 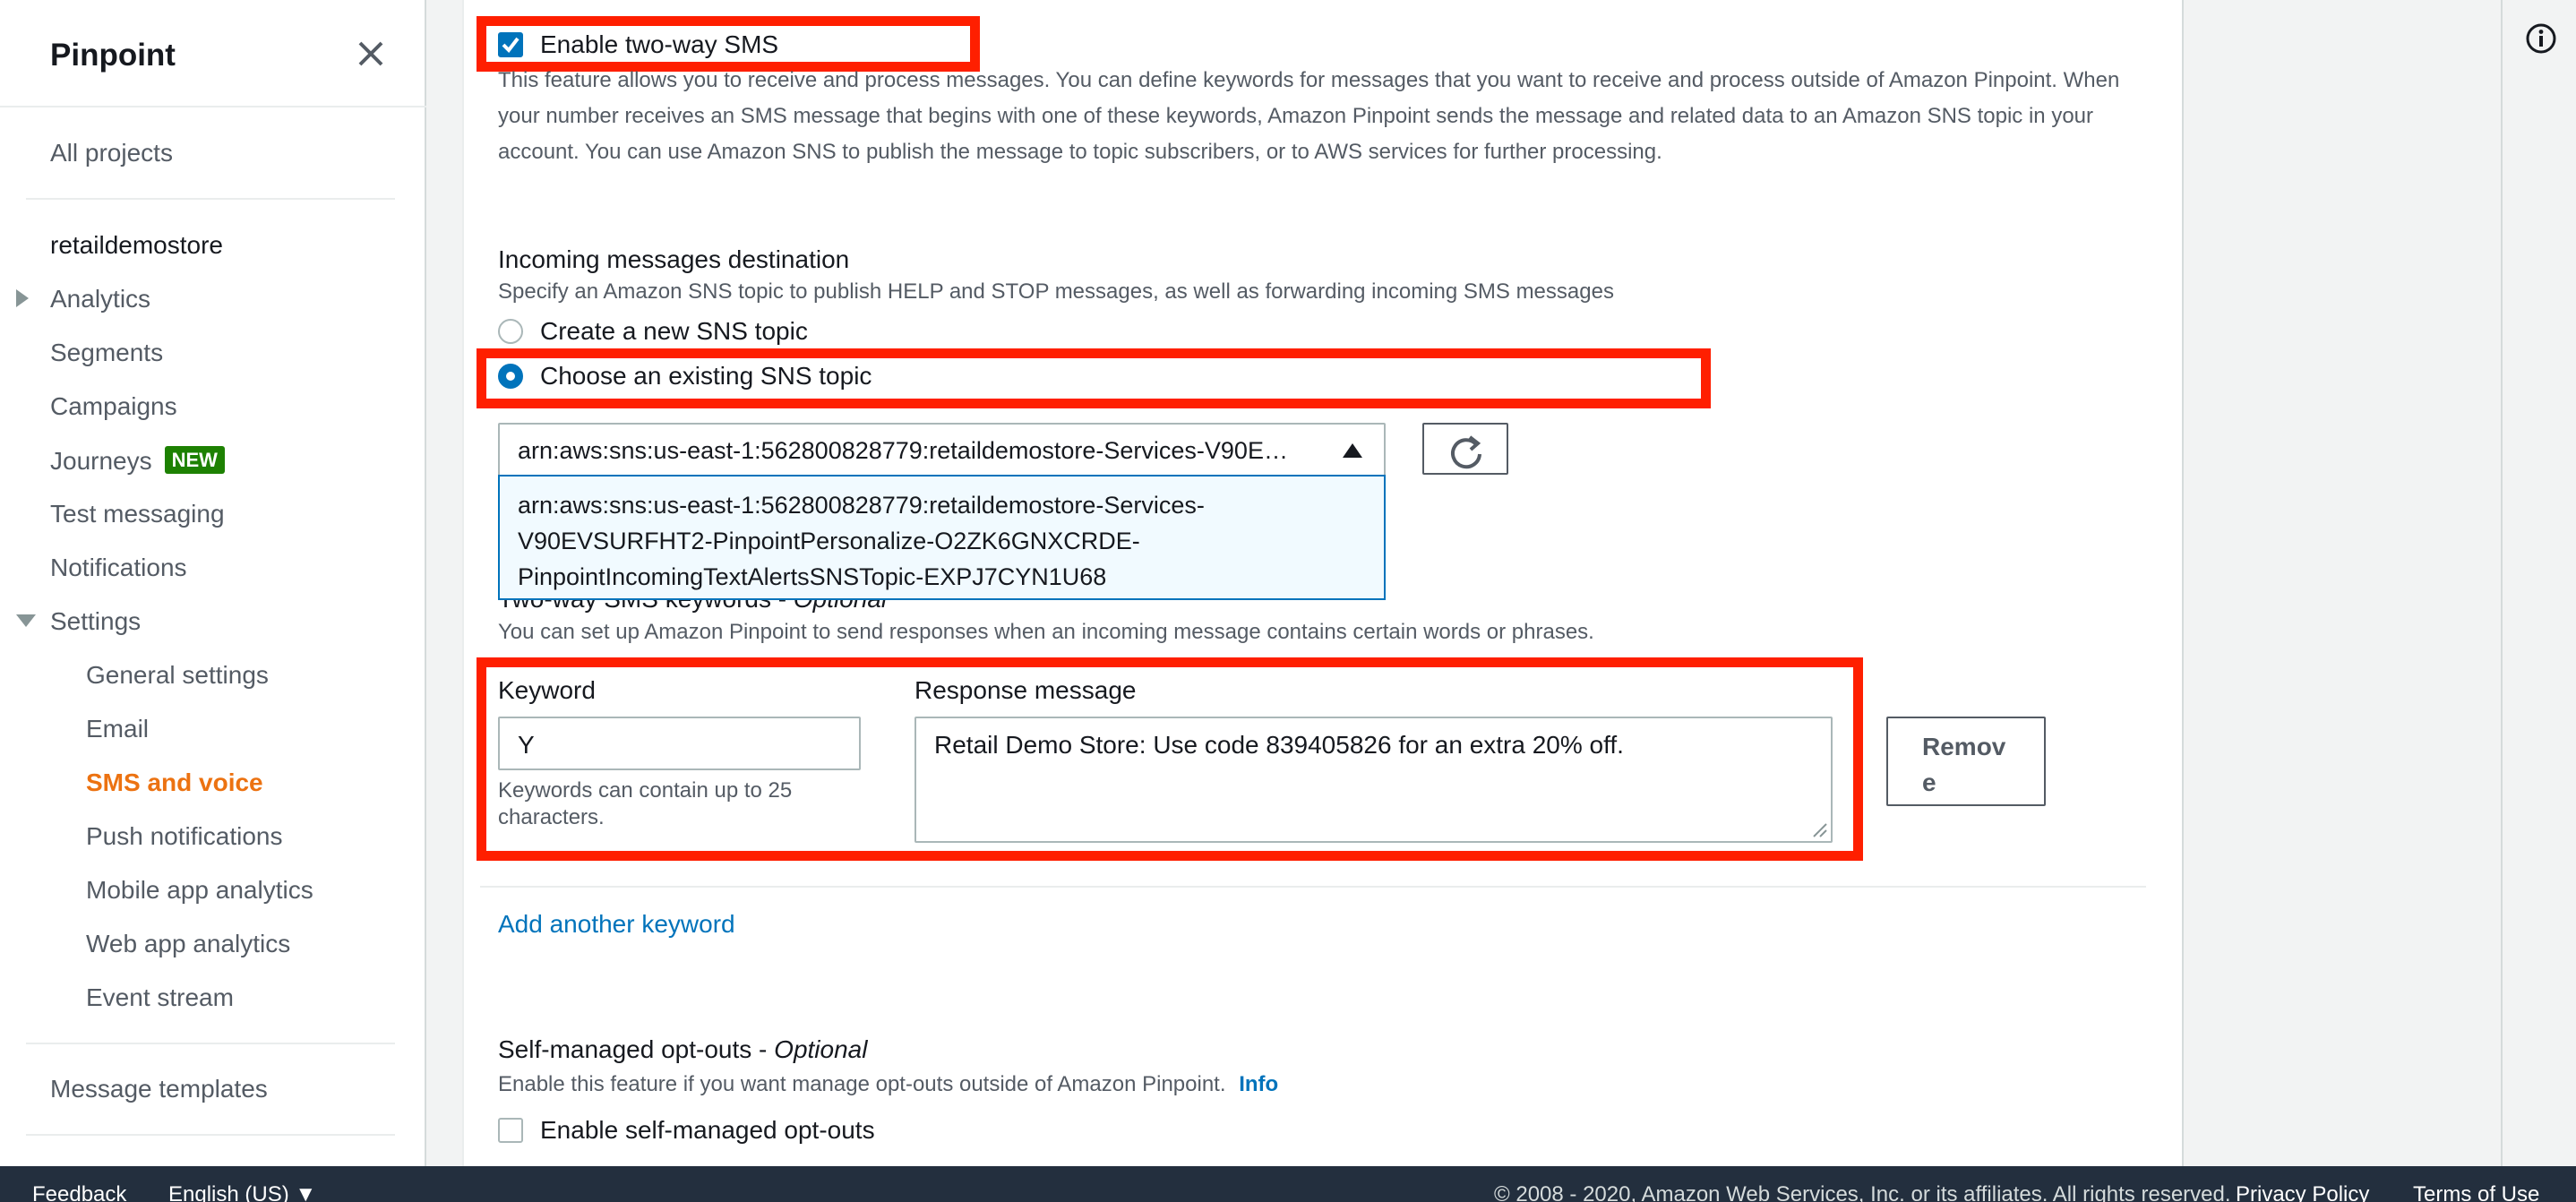 I want to click on refresh-button, so click(x=1465, y=449).